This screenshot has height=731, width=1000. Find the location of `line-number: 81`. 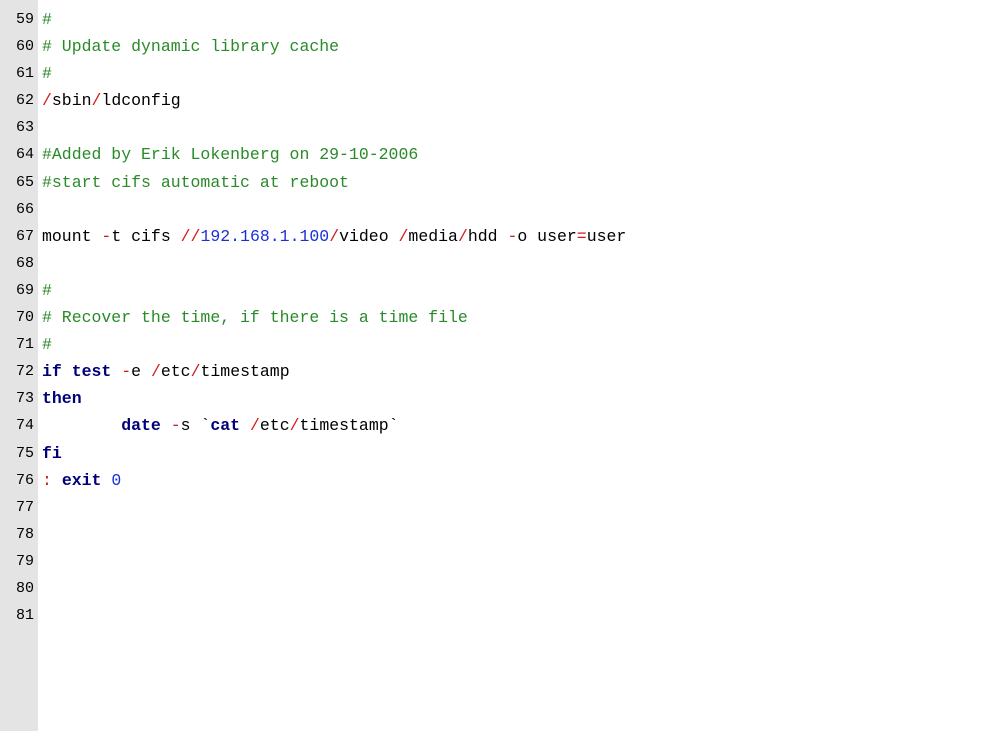

line-number: 81 is located at coordinates (24, 616).